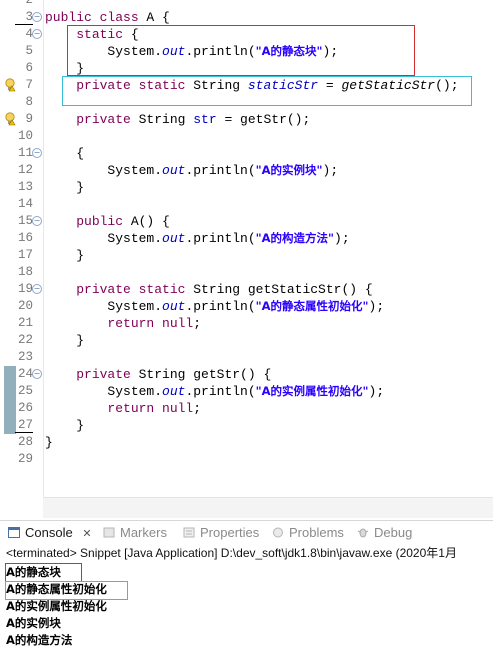  I want to click on line-number: 16, so click(25, 238).